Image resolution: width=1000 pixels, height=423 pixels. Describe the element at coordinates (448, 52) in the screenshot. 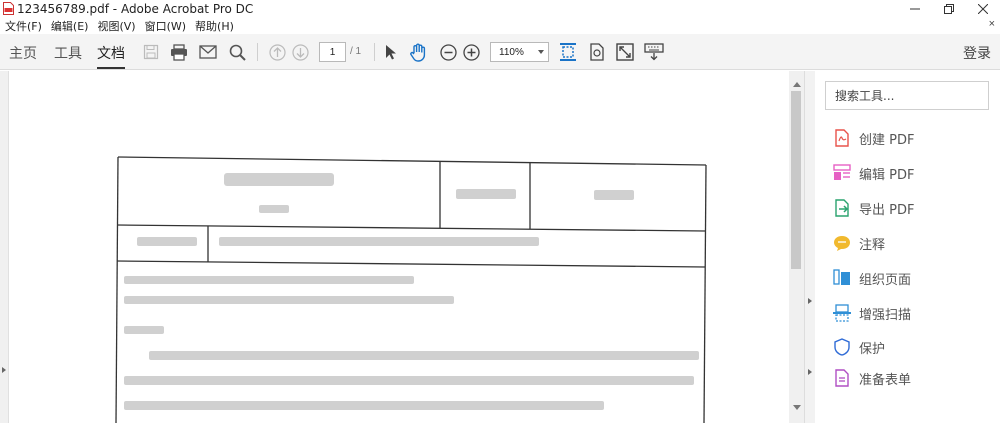

I see `zoom-out-icon` at that location.